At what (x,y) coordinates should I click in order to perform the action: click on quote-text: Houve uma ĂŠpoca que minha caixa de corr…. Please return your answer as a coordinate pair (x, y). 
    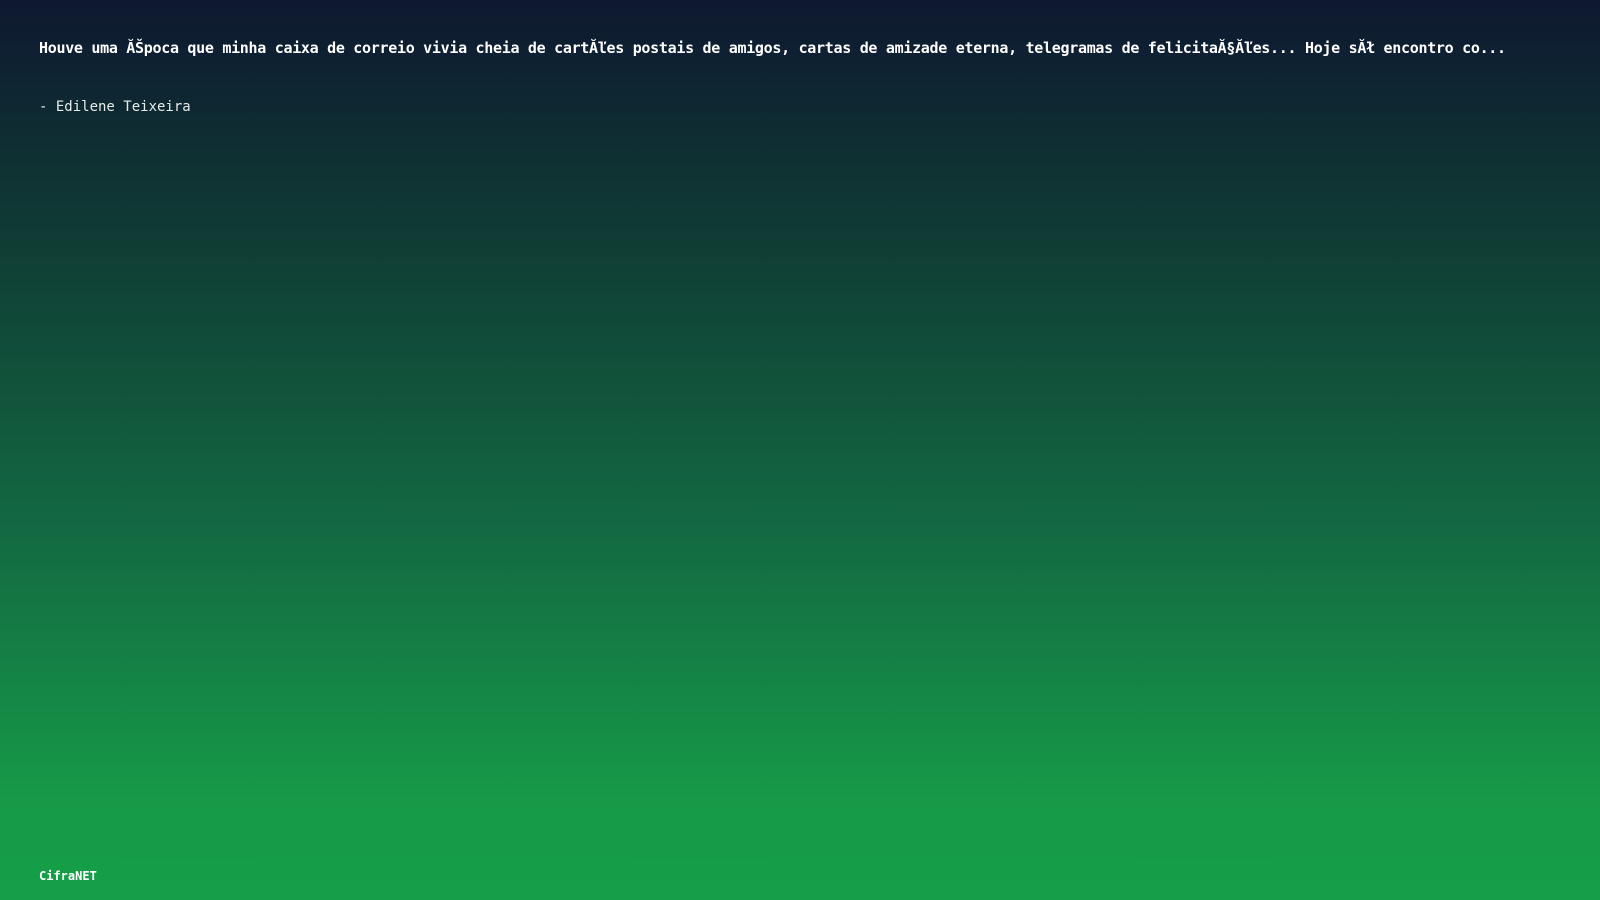
    Looking at the image, I should click on (772, 48).